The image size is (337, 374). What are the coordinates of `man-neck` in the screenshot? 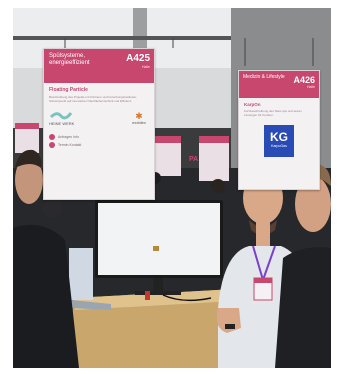 It's located at (263, 234).